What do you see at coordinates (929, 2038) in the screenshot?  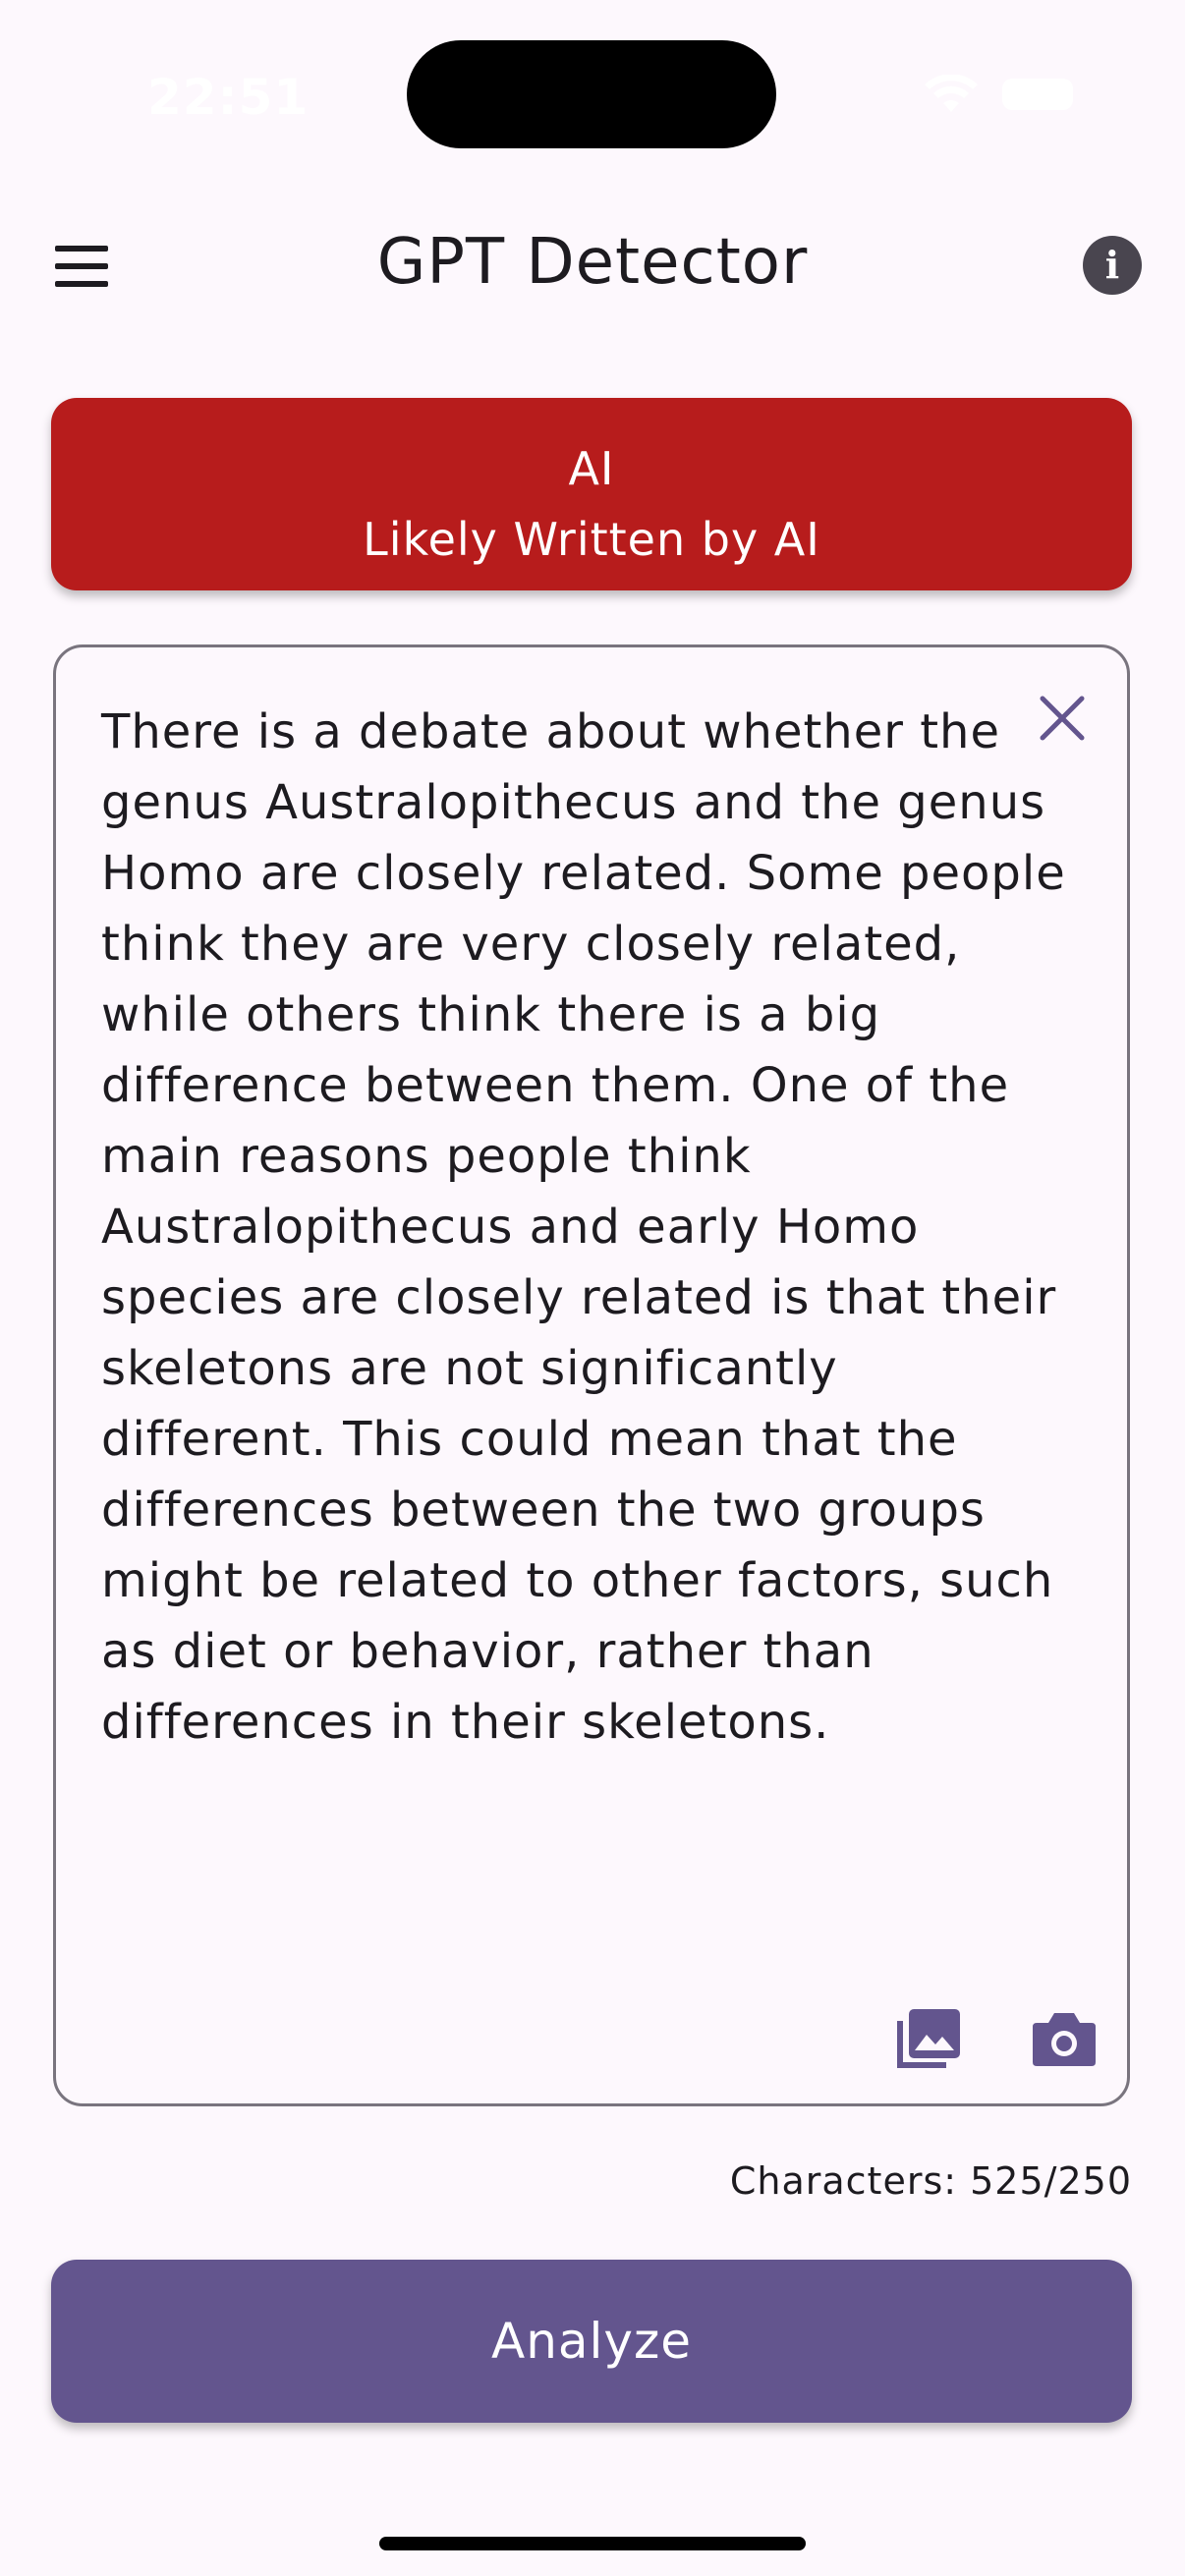 I see `photo-library-icon` at bounding box center [929, 2038].